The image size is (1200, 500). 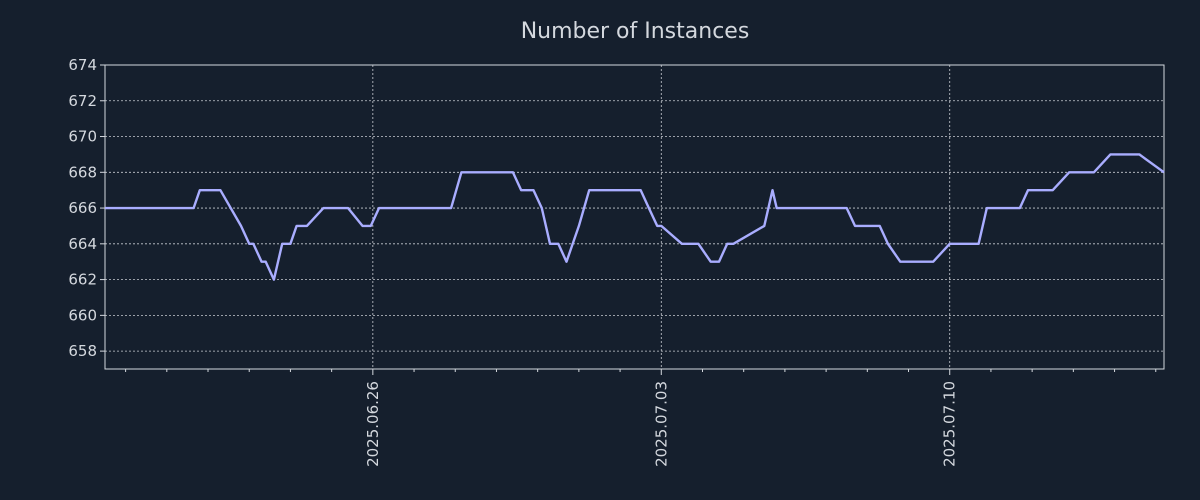 I want to click on x-tick-label: 2025.07.03, so click(x=661, y=424).